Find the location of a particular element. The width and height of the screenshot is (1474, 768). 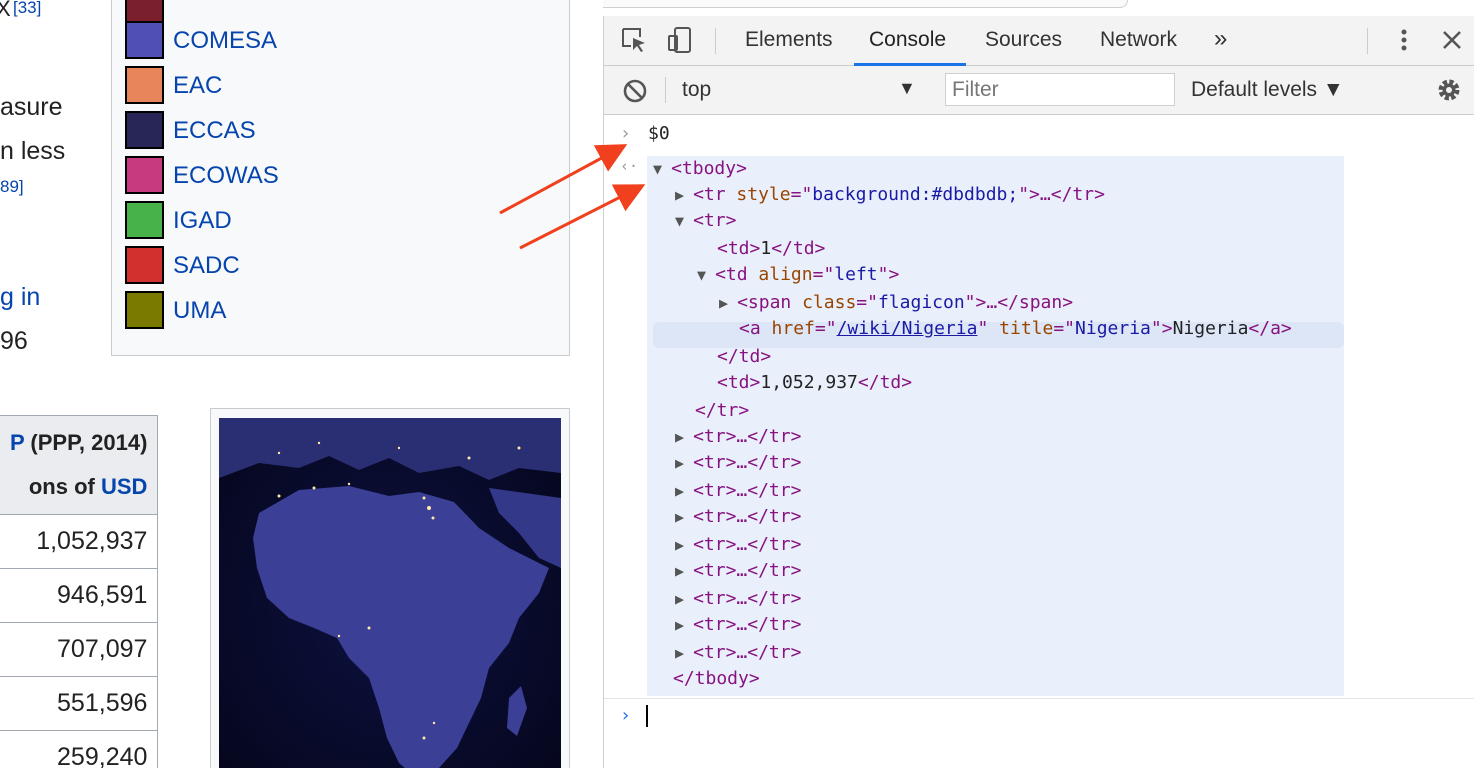

gdp-value-cell: 707,097 is located at coordinates (79, 649).